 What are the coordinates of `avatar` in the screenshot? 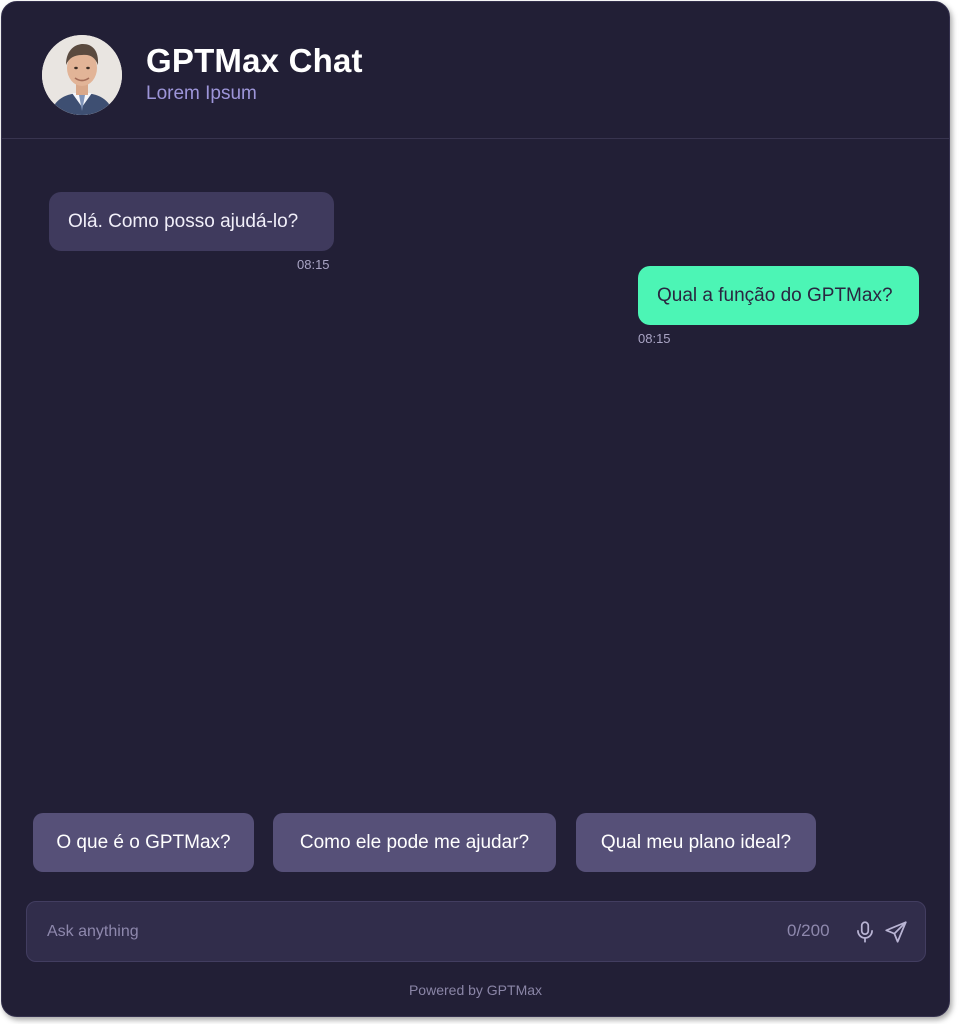 It's located at (82, 75).